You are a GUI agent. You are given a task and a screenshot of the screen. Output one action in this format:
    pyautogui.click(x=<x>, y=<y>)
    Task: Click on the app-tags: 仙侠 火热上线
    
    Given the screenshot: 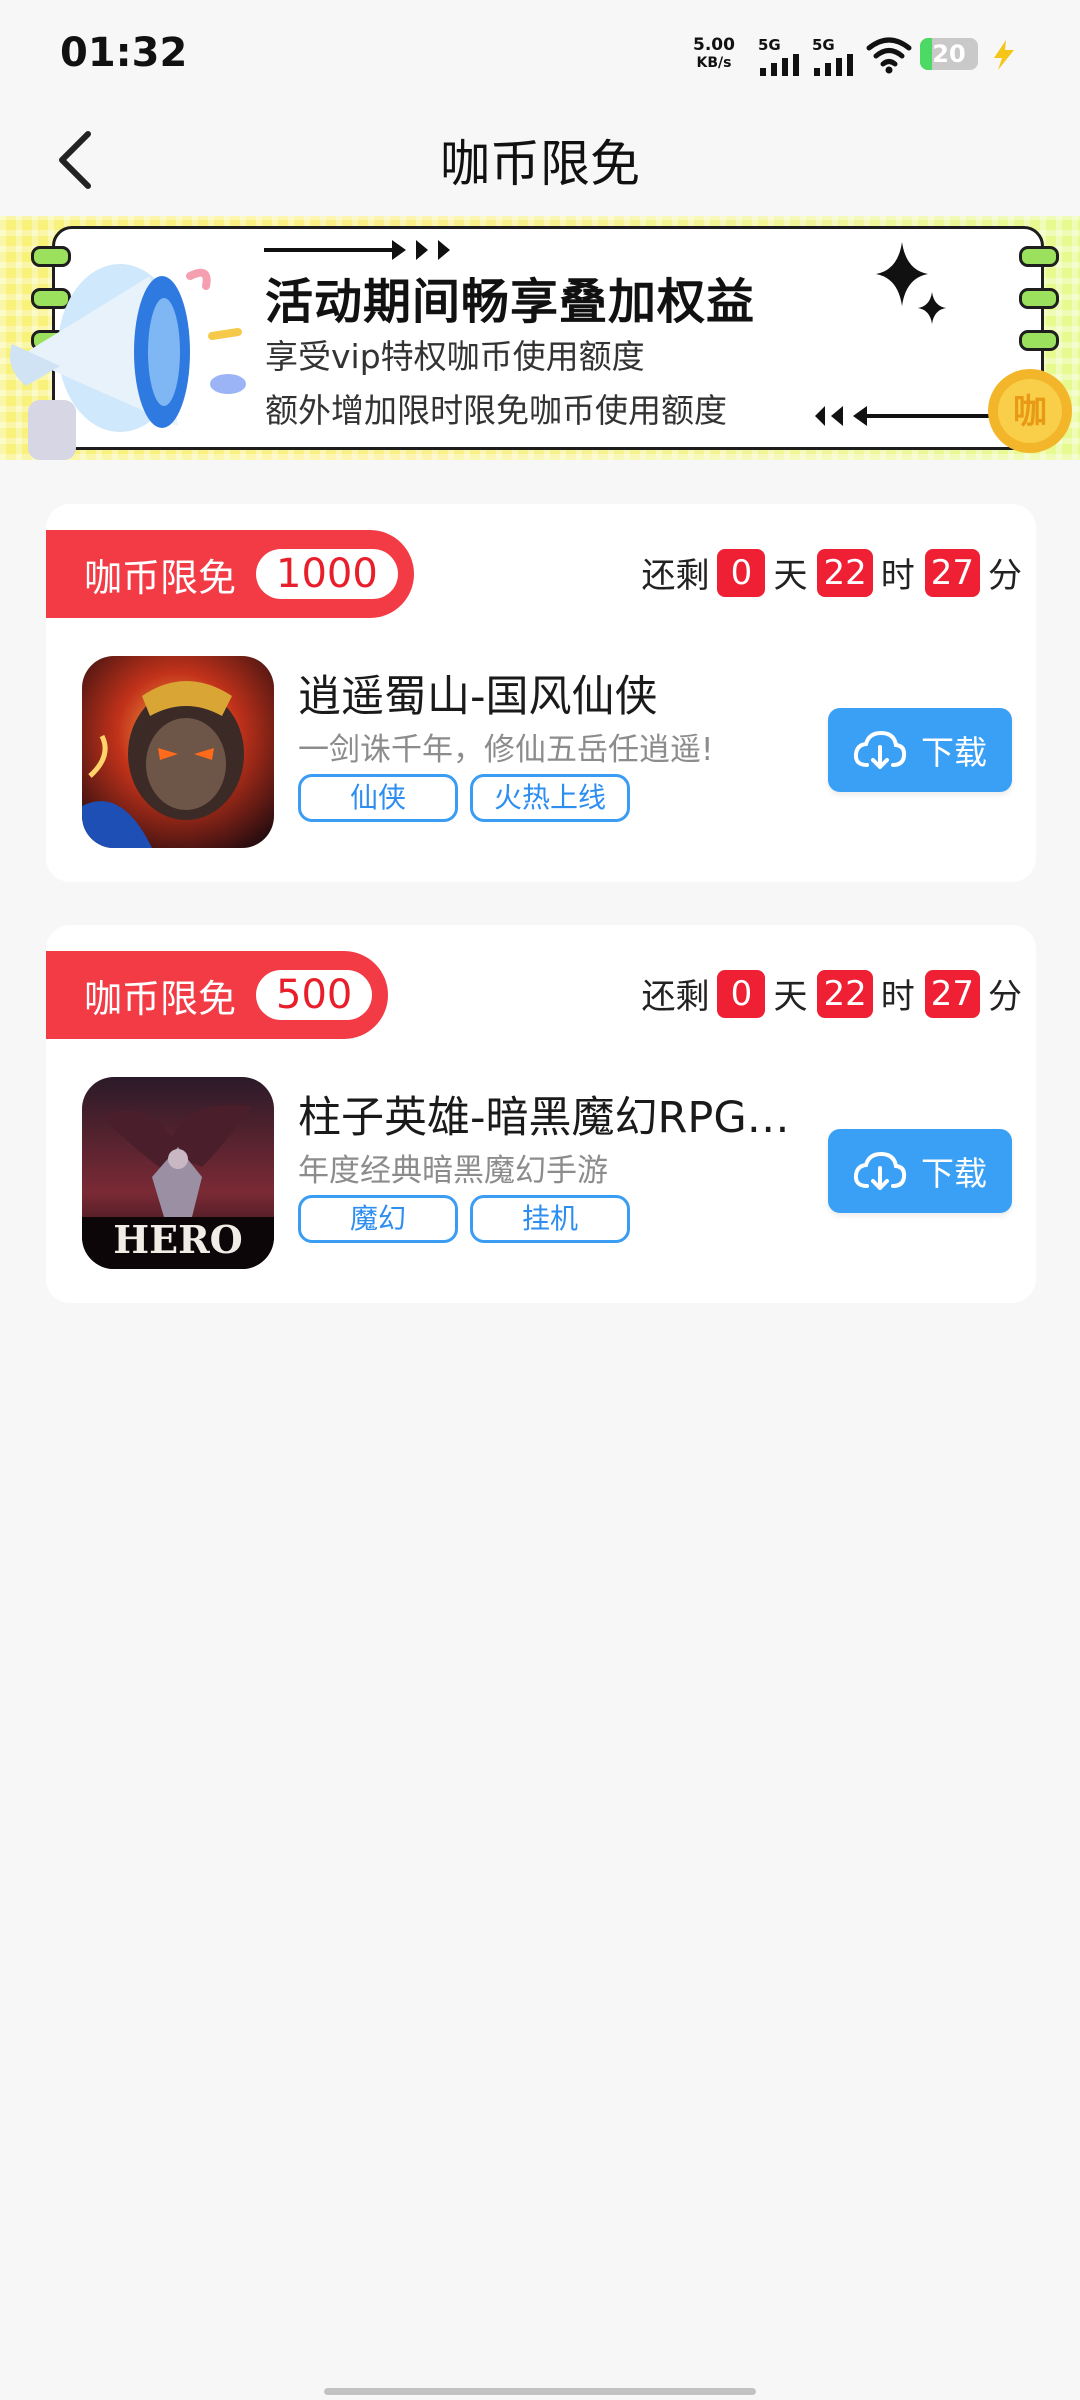 What is the action you would take?
    pyautogui.click(x=464, y=798)
    